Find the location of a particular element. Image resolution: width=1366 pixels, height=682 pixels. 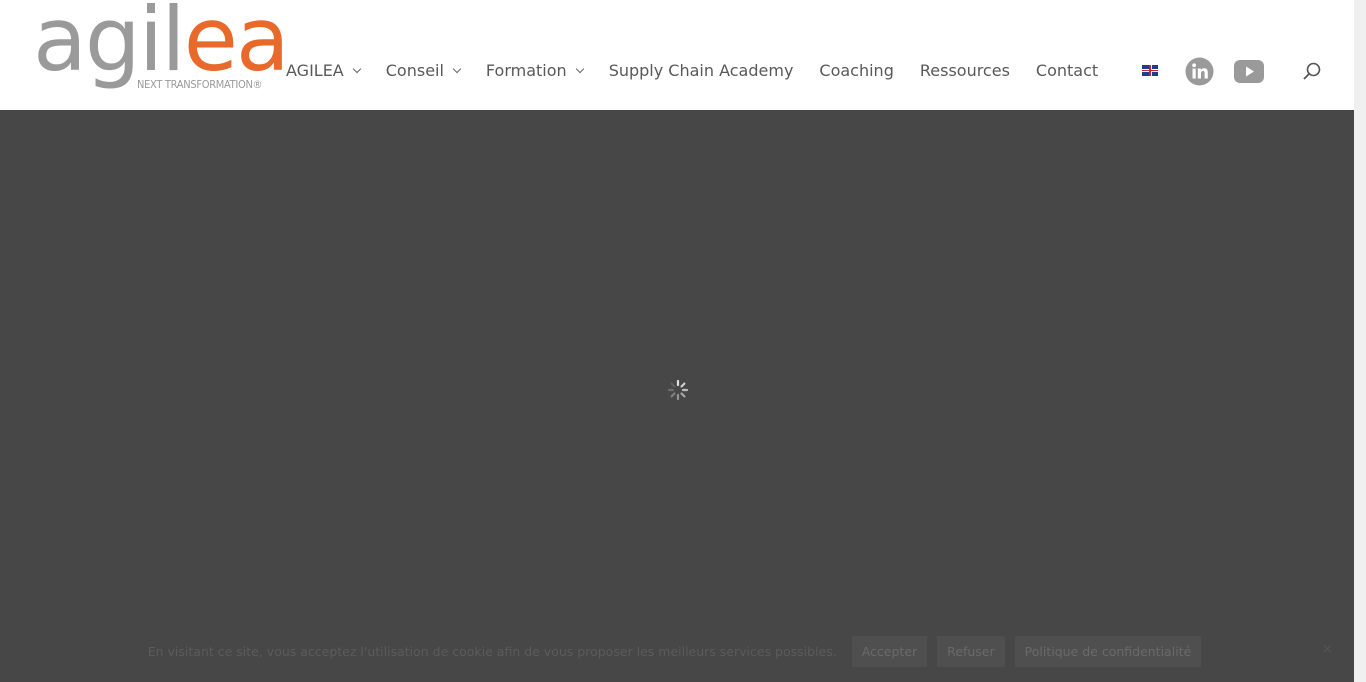

nav-item-supply-chain-academy: Supply Chain Academy is located at coordinates (701, 70).